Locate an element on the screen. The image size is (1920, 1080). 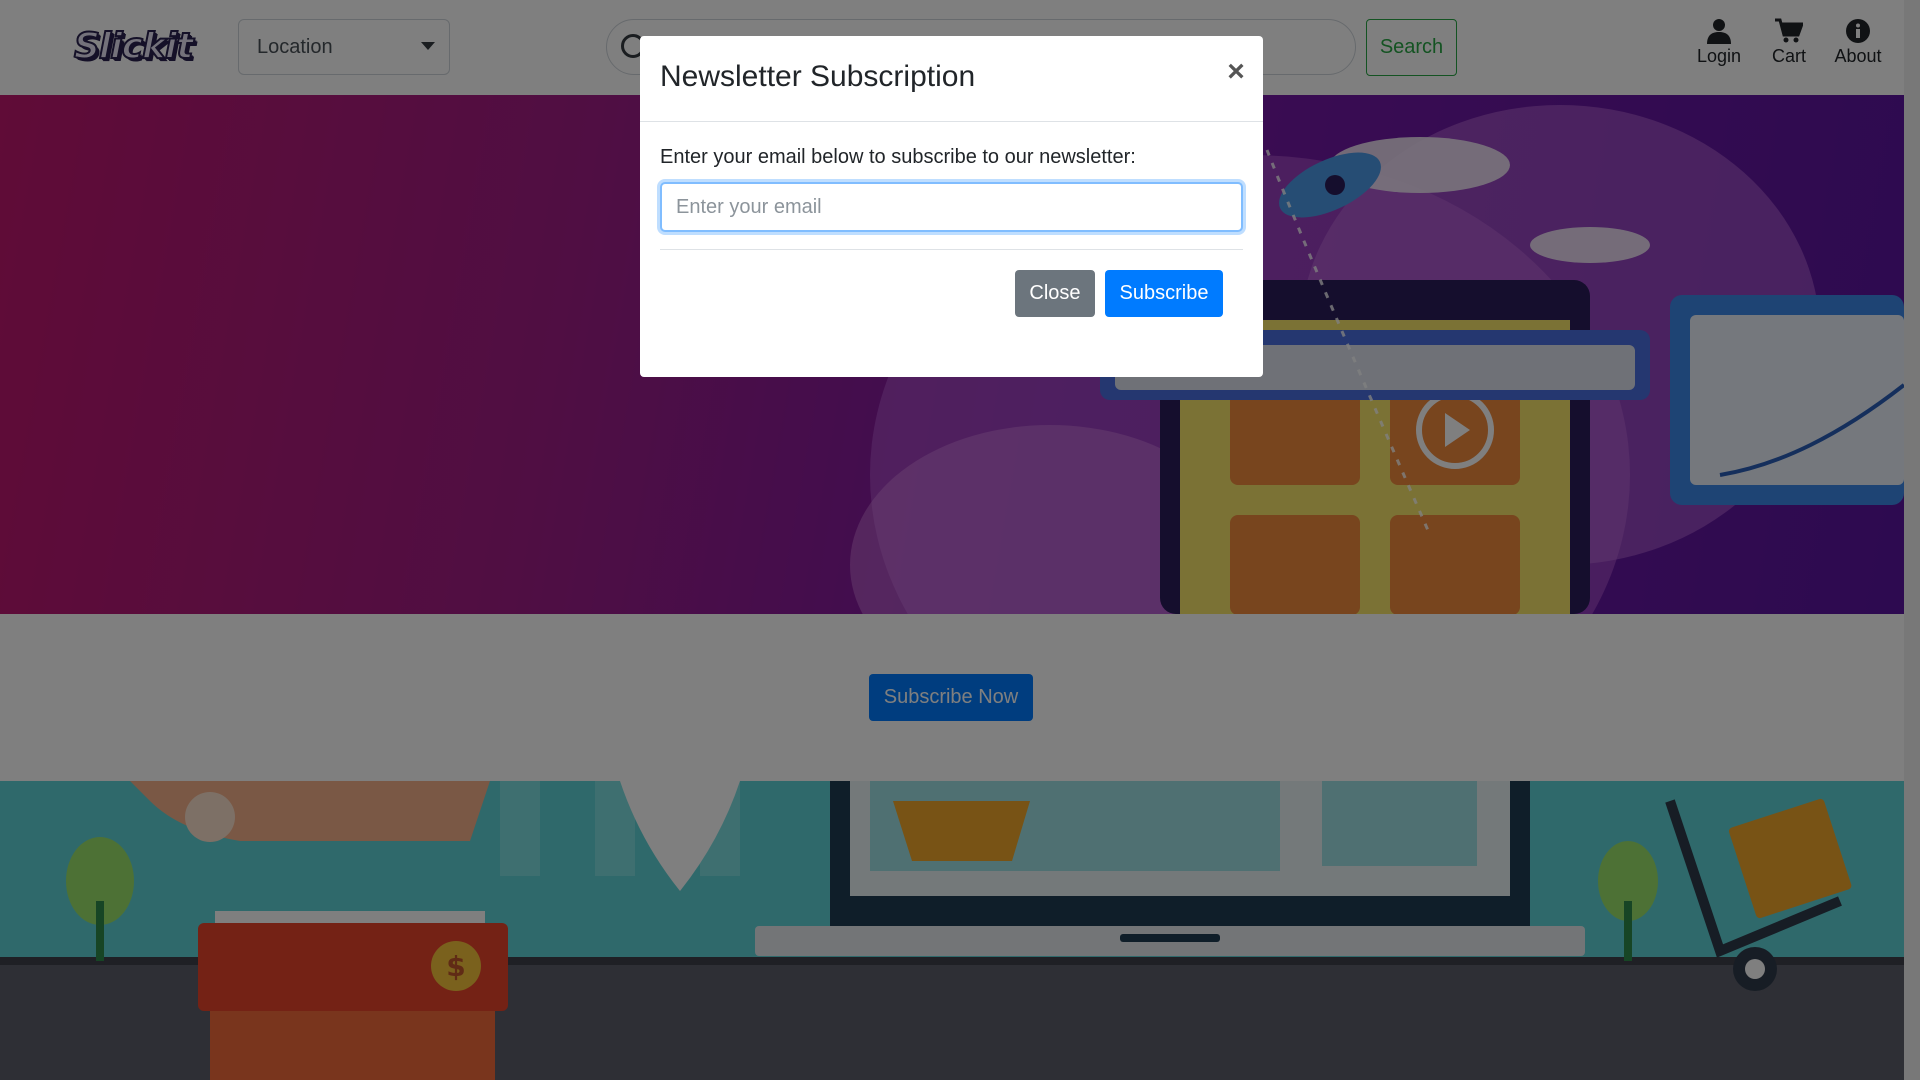
subscribe-button: Subscribe is located at coordinates (1164, 293).